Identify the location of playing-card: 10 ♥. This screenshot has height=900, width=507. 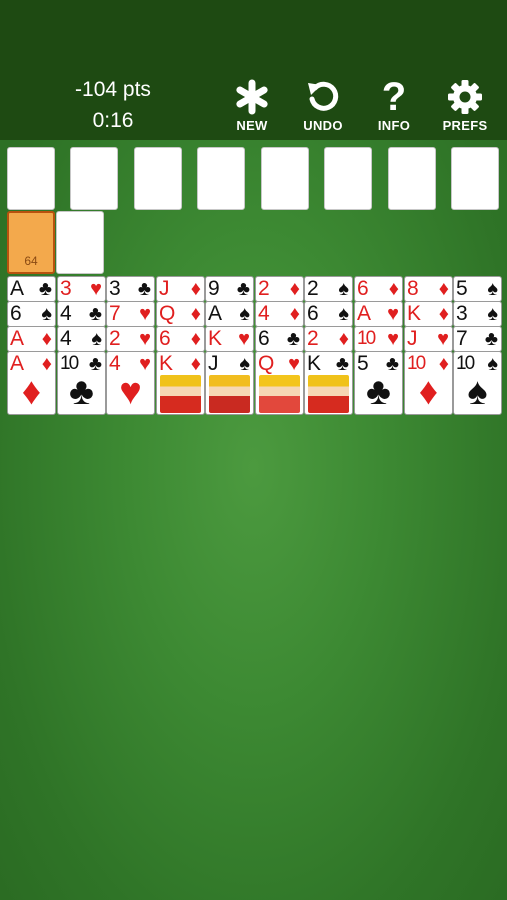
(378, 339).